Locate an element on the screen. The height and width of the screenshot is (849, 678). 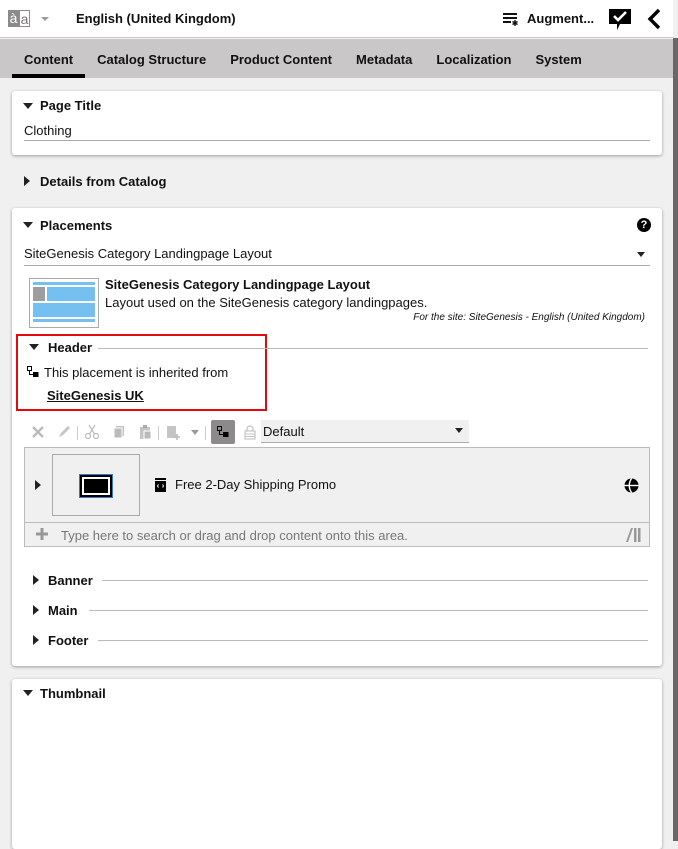
add-content-icon is located at coordinates (173, 432).